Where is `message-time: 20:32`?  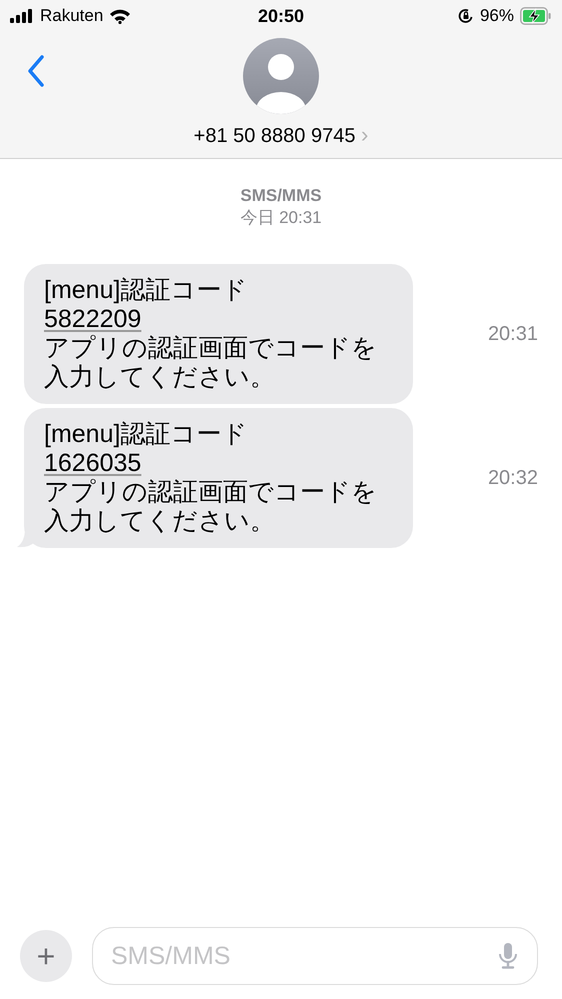 message-time: 20:32 is located at coordinates (513, 478).